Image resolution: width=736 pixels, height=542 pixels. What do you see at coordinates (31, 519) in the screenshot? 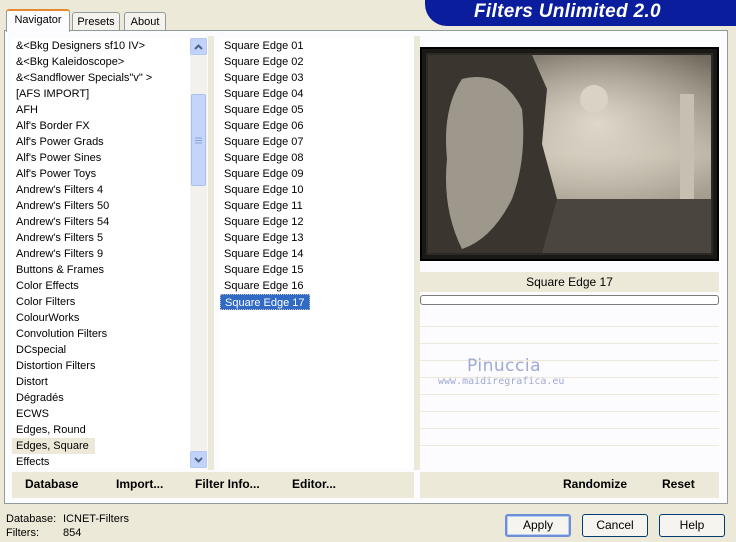
I see `database-label: Database:` at bounding box center [31, 519].